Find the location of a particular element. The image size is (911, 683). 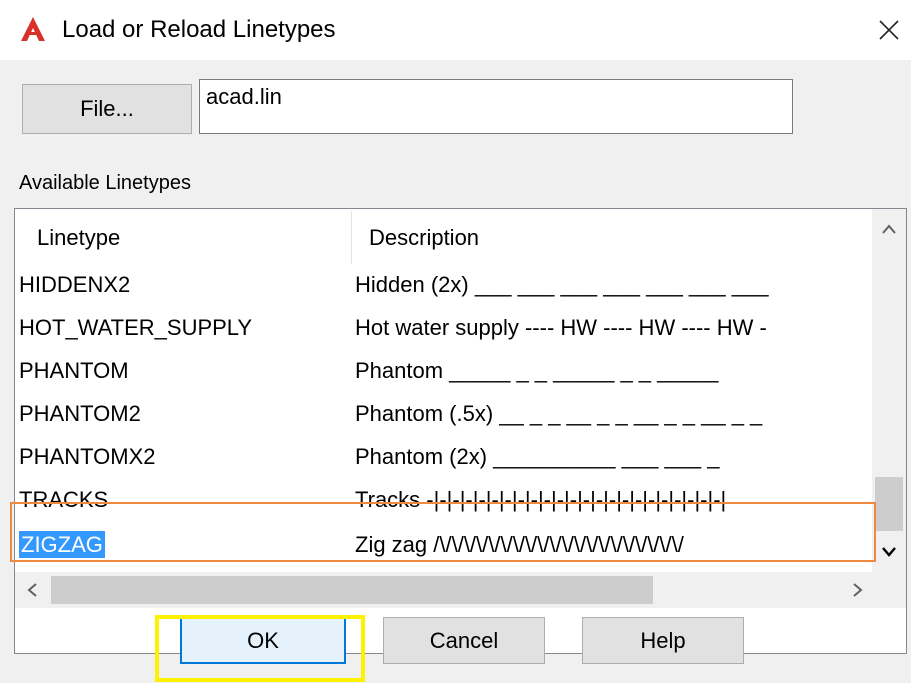

linetype-name: HIDDENX2 is located at coordinates (75, 284).